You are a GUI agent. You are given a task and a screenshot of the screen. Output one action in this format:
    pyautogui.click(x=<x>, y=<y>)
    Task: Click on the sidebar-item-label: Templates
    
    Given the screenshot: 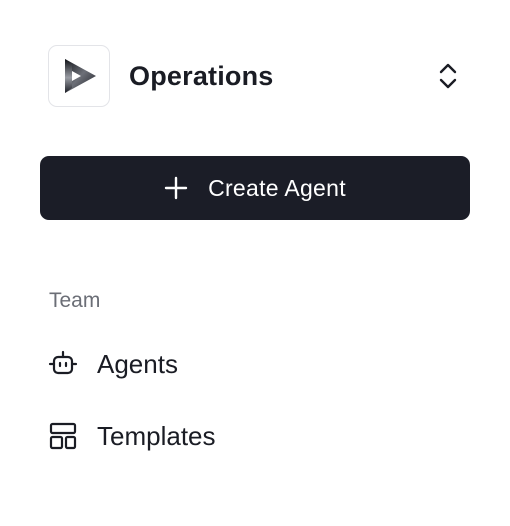 What is the action you would take?
    pyautogui.click(x=156, y=435)
    